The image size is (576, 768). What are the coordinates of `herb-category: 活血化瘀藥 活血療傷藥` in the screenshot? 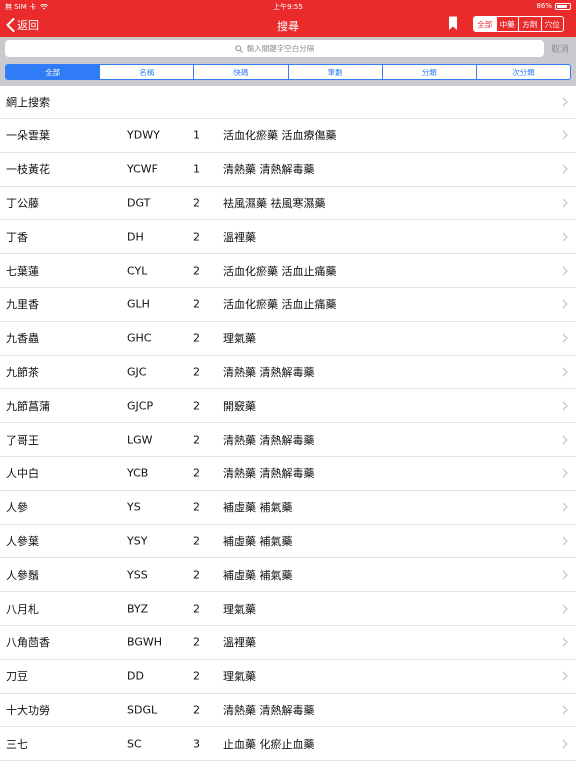 It's located at (280, 136).